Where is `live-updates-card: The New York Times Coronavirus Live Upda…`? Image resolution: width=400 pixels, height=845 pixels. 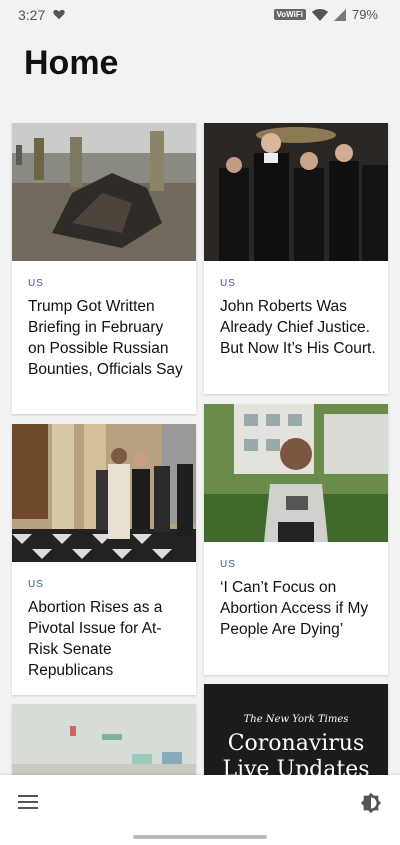
live-updates-card: The New York Times Coronavirus Live Upda… is located at coordinates (296, 729).